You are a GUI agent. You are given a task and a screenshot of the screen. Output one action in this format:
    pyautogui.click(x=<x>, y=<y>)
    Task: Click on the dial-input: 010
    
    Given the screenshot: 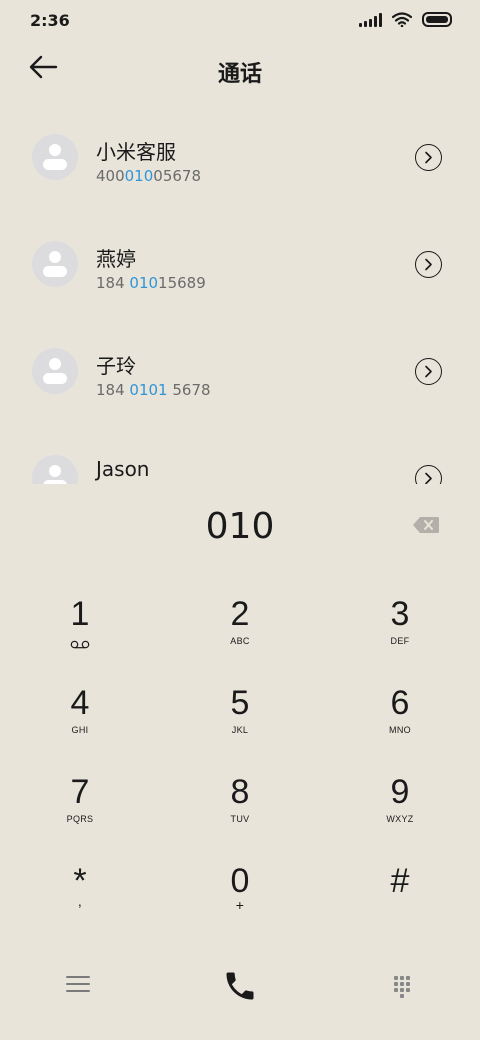 What is the action you would take?
    pyautogui.click(x=240, y=526)
    